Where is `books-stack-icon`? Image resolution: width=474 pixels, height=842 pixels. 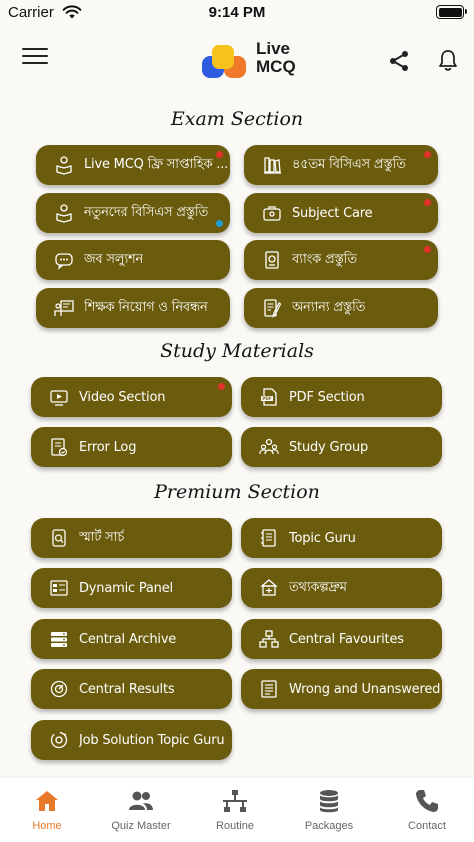 books-stack-icon is located at coordinates (272, 165).